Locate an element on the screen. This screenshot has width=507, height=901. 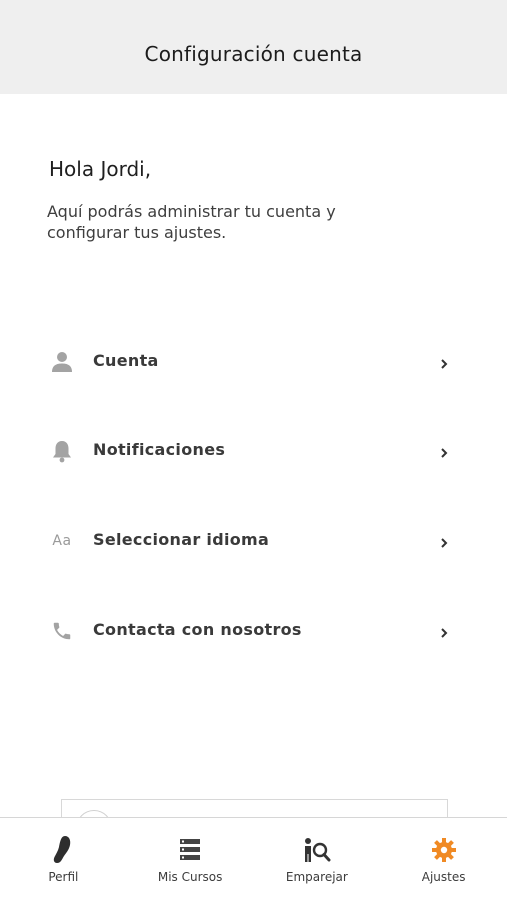
menu-item-contacta: Contacta con nosotros is located at coordinates (253, 642).